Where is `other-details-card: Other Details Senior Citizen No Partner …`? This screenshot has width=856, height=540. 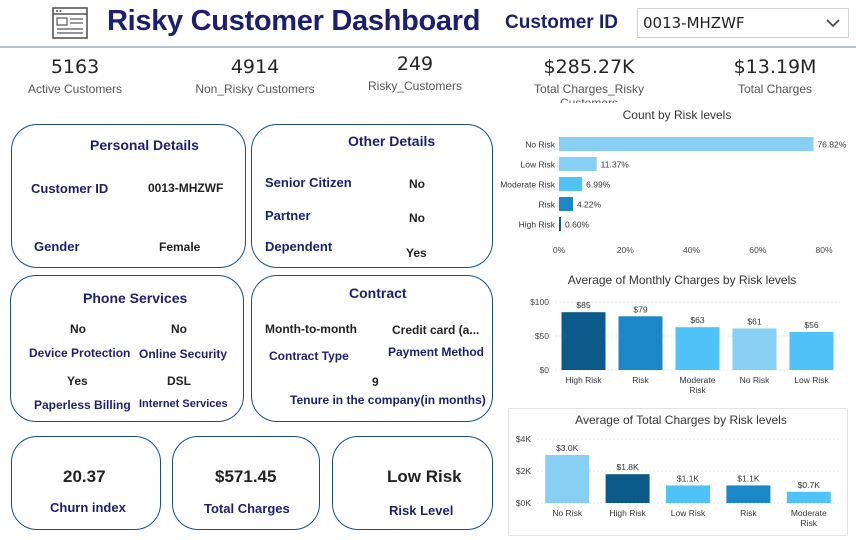 other-details-card: Other Details Senior Citizen No Partner … is located at coordinates (372, 196).